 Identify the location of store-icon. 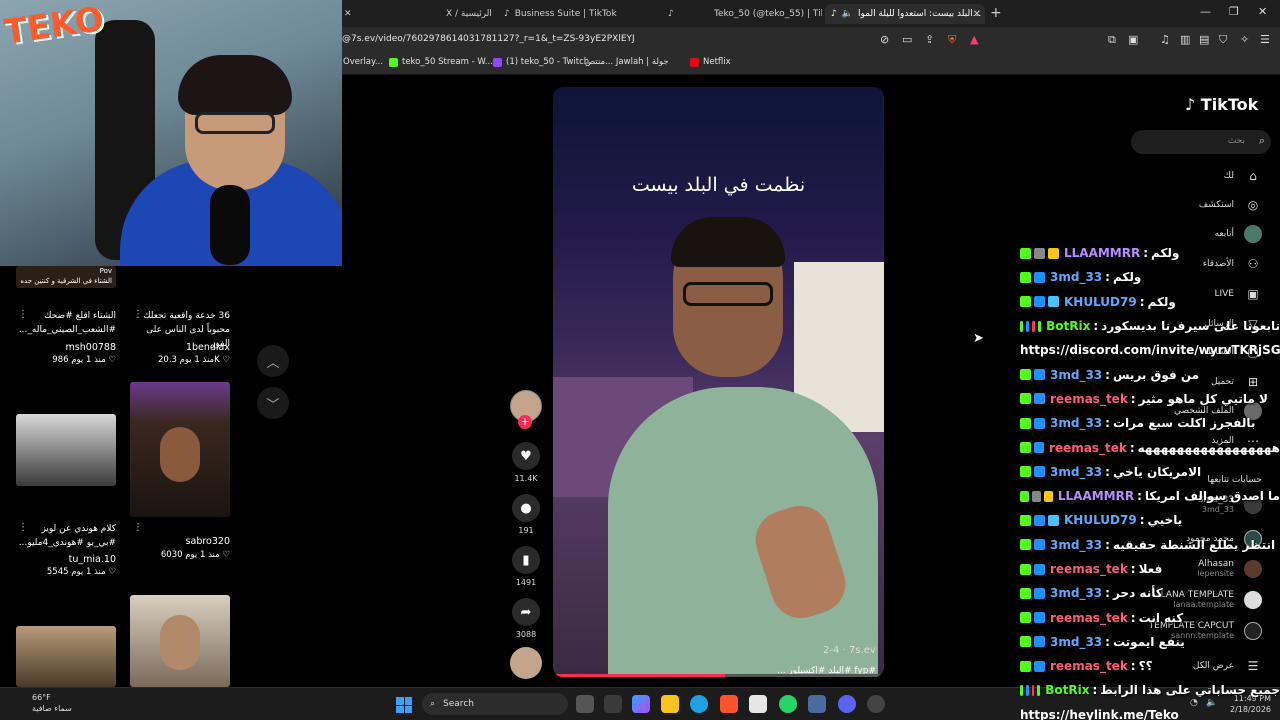
(758, 704).